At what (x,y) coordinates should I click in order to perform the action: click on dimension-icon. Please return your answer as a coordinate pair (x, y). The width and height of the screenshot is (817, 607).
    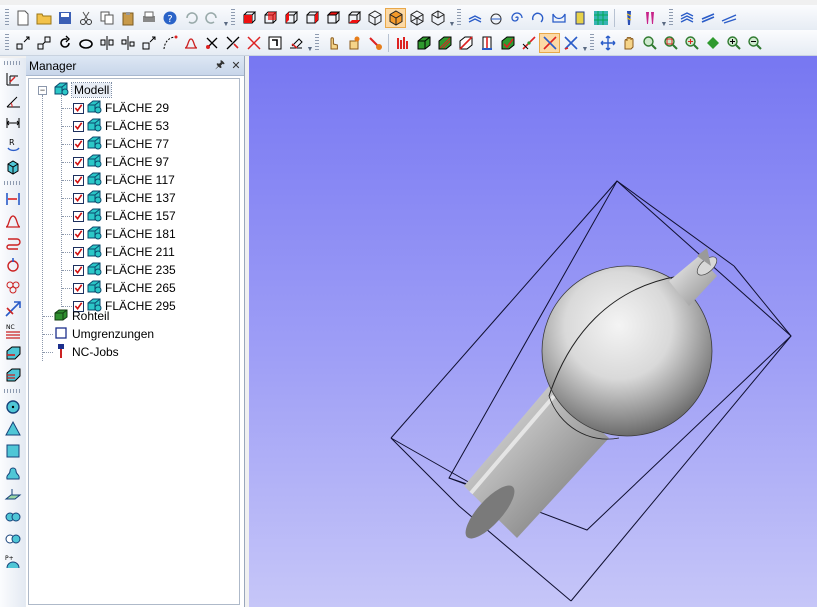
    Looking at the image, I should click on (13, 79).